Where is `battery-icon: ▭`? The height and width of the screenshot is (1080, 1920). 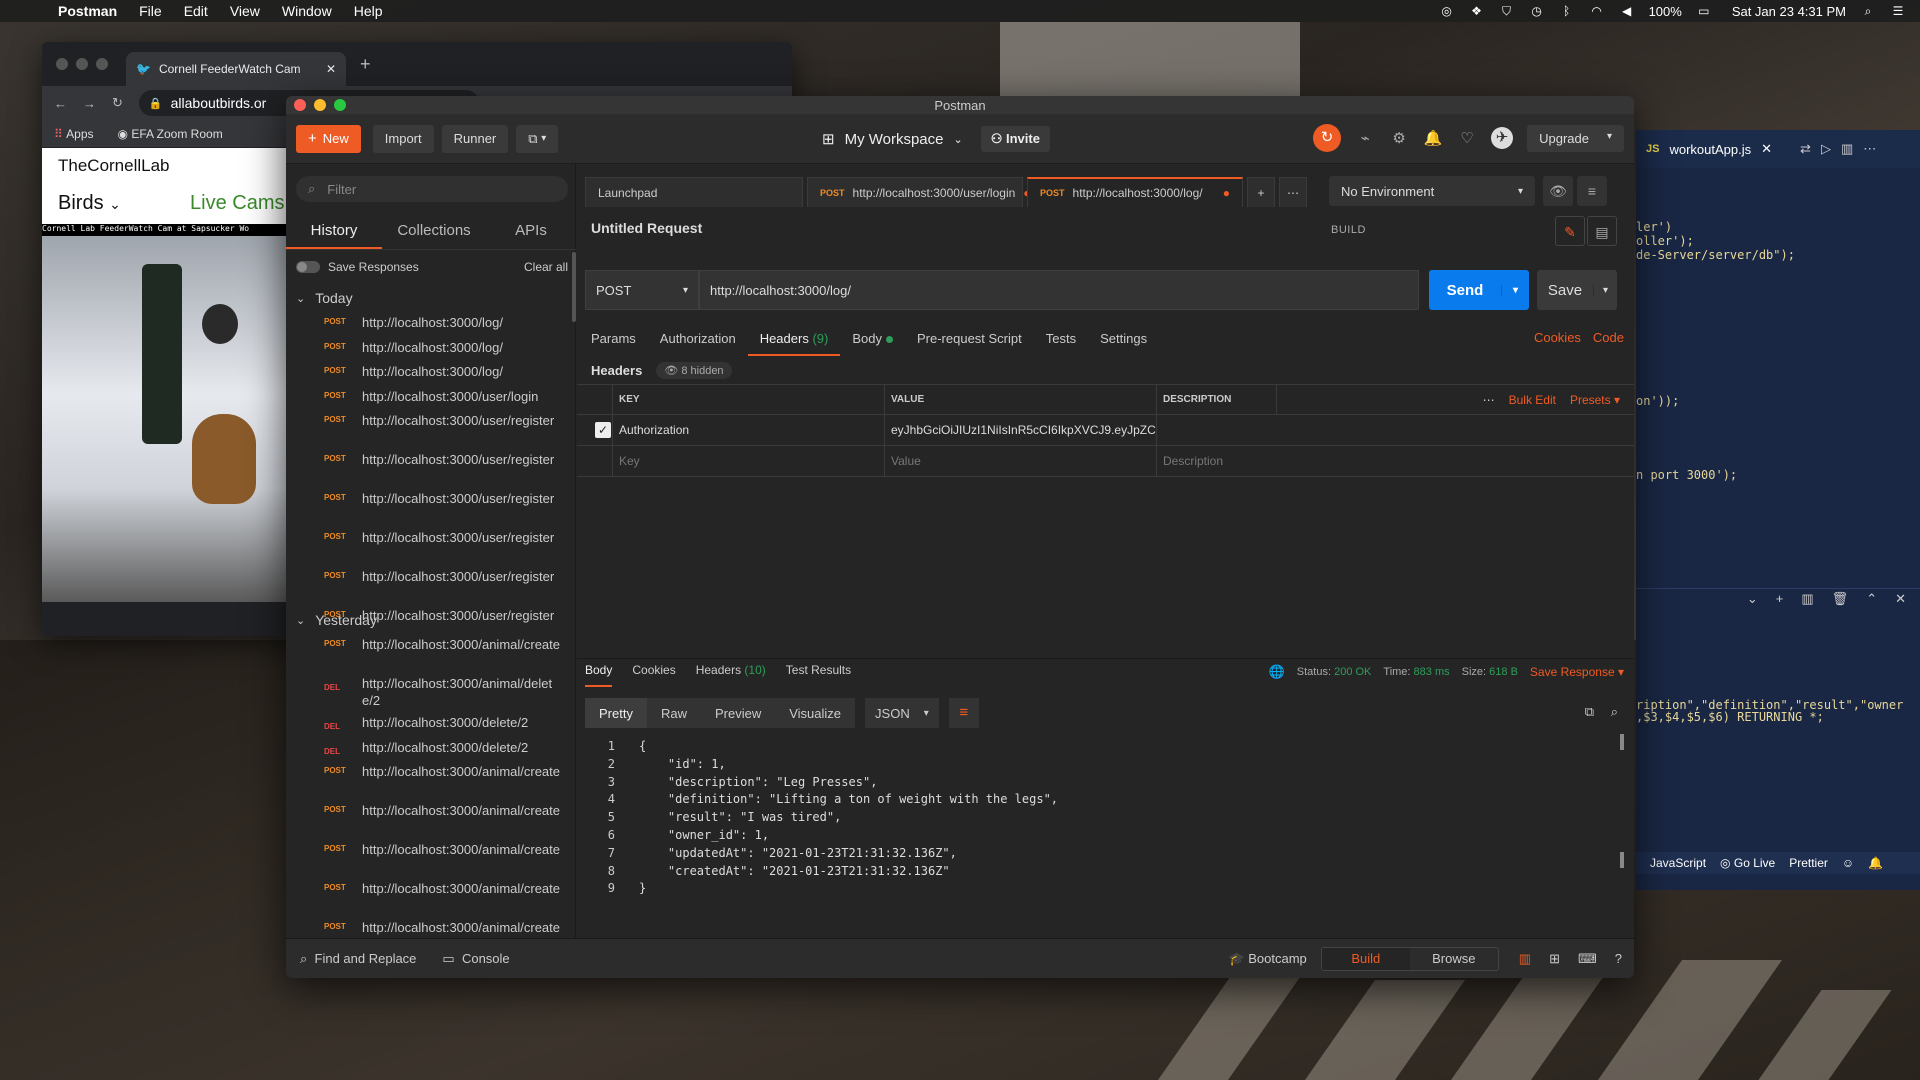 battery-icon: ▭ is located at coordinates (1704, 11).